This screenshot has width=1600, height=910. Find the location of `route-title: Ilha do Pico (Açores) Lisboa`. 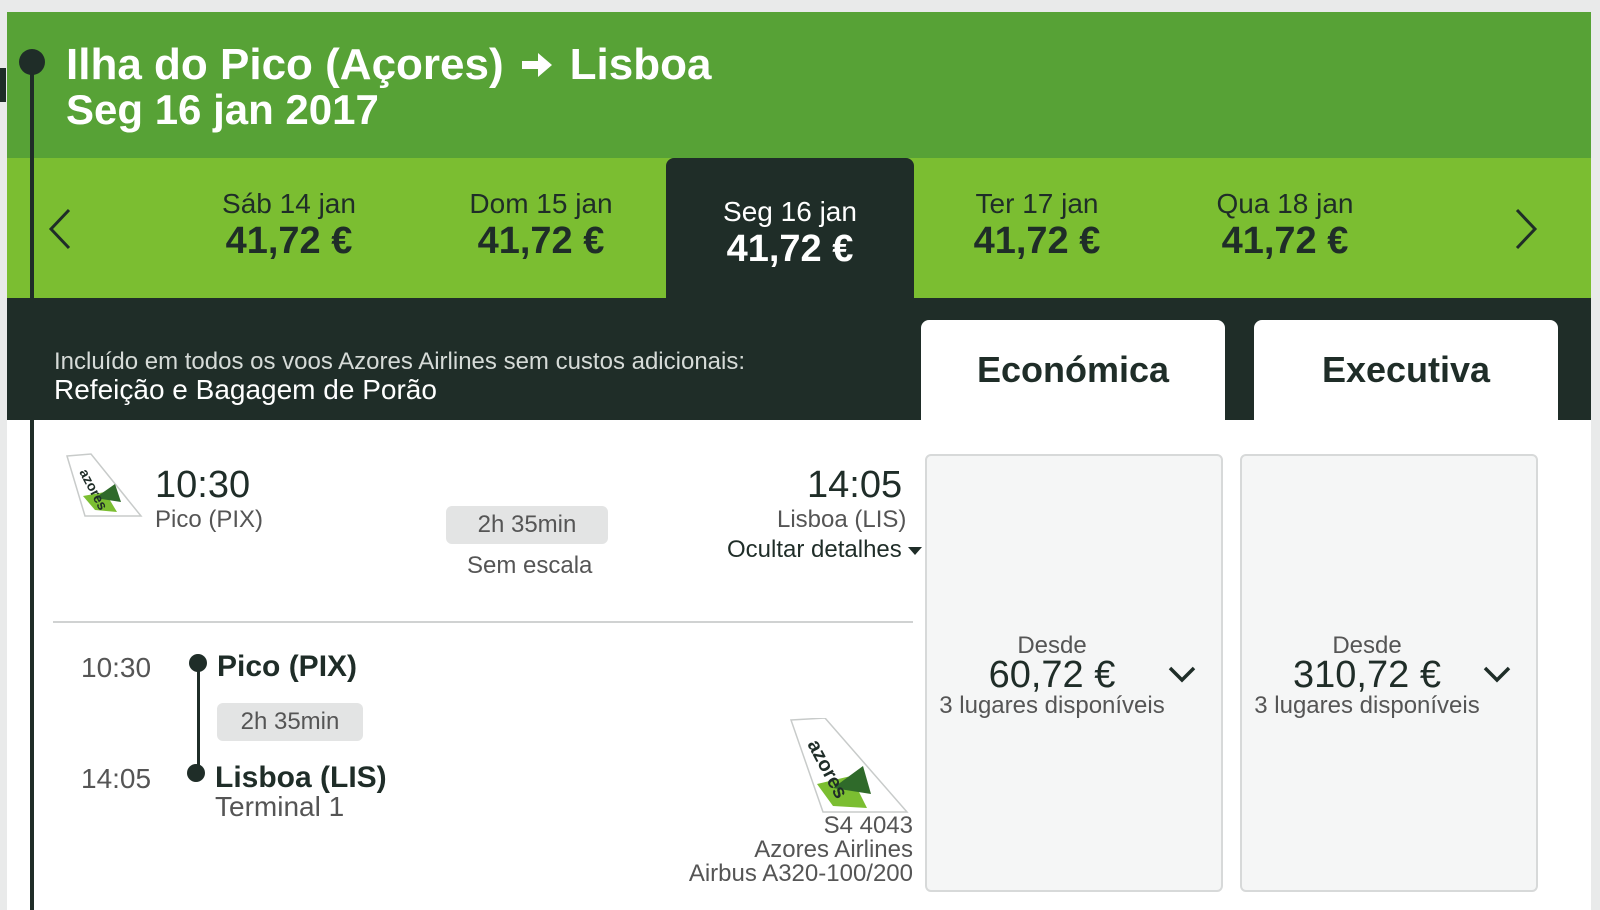

route-title: Ilha do Pico (Açores) Lisboa is located at coordinates (388, 65).